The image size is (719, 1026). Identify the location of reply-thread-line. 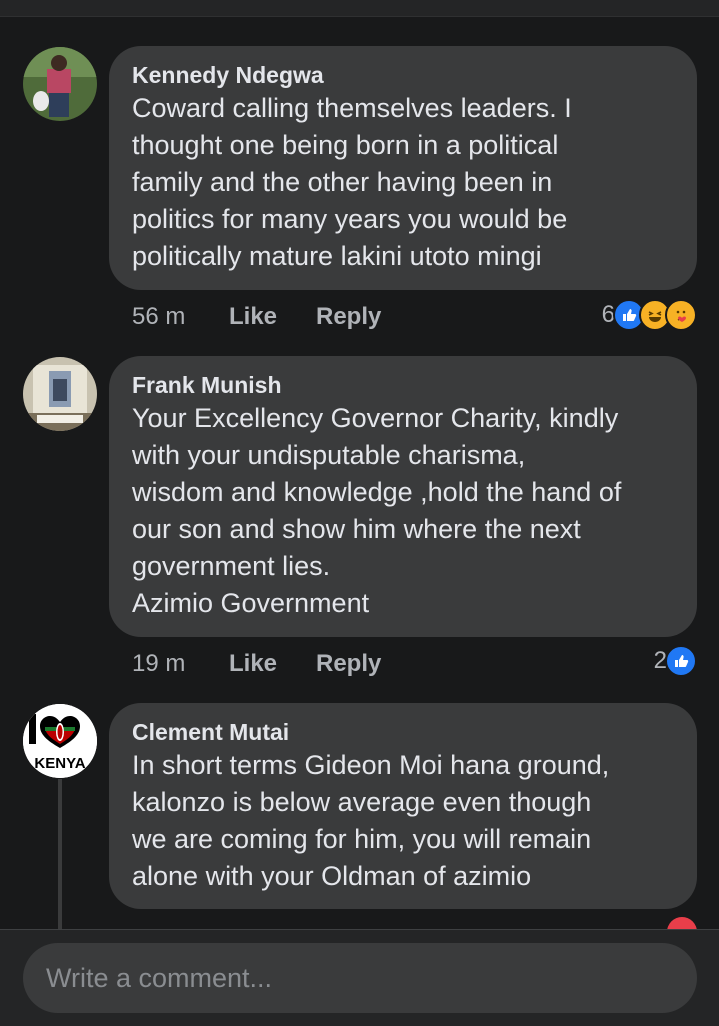
(60, 854).